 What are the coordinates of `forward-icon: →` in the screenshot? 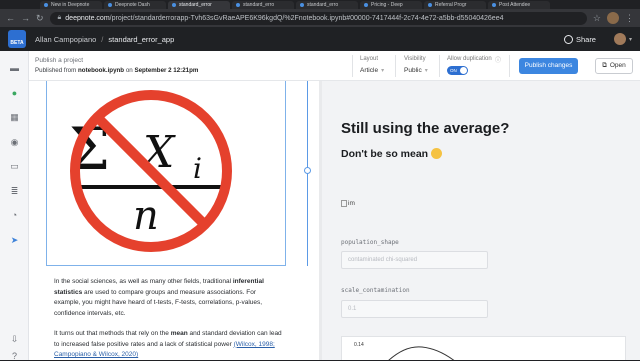 It's located at (25, 18).